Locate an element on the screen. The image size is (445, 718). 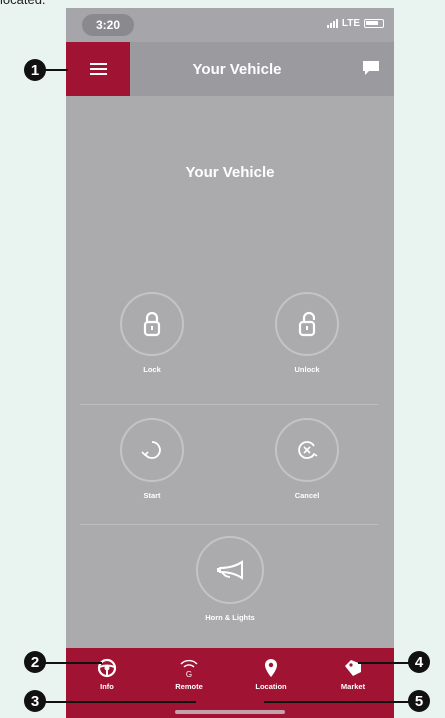
start-engine-icon is located at coordinates (151, 450).